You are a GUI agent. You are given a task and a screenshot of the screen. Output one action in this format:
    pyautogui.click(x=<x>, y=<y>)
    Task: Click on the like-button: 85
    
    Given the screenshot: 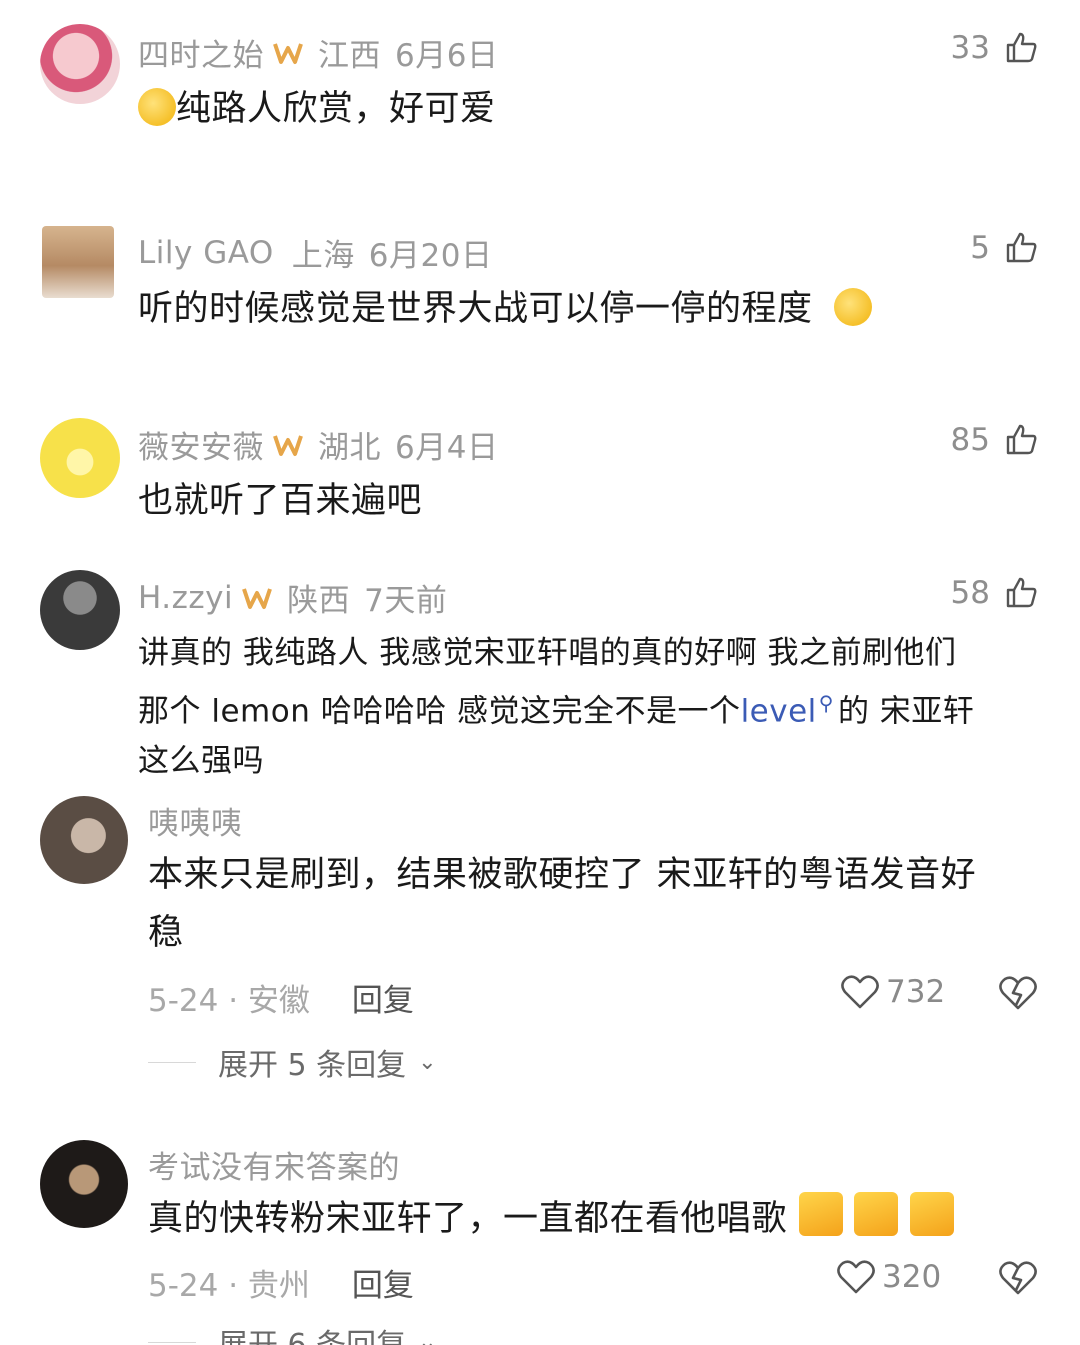 What is the action you would take?
    pyautogui.click(x=994, y=440)
    